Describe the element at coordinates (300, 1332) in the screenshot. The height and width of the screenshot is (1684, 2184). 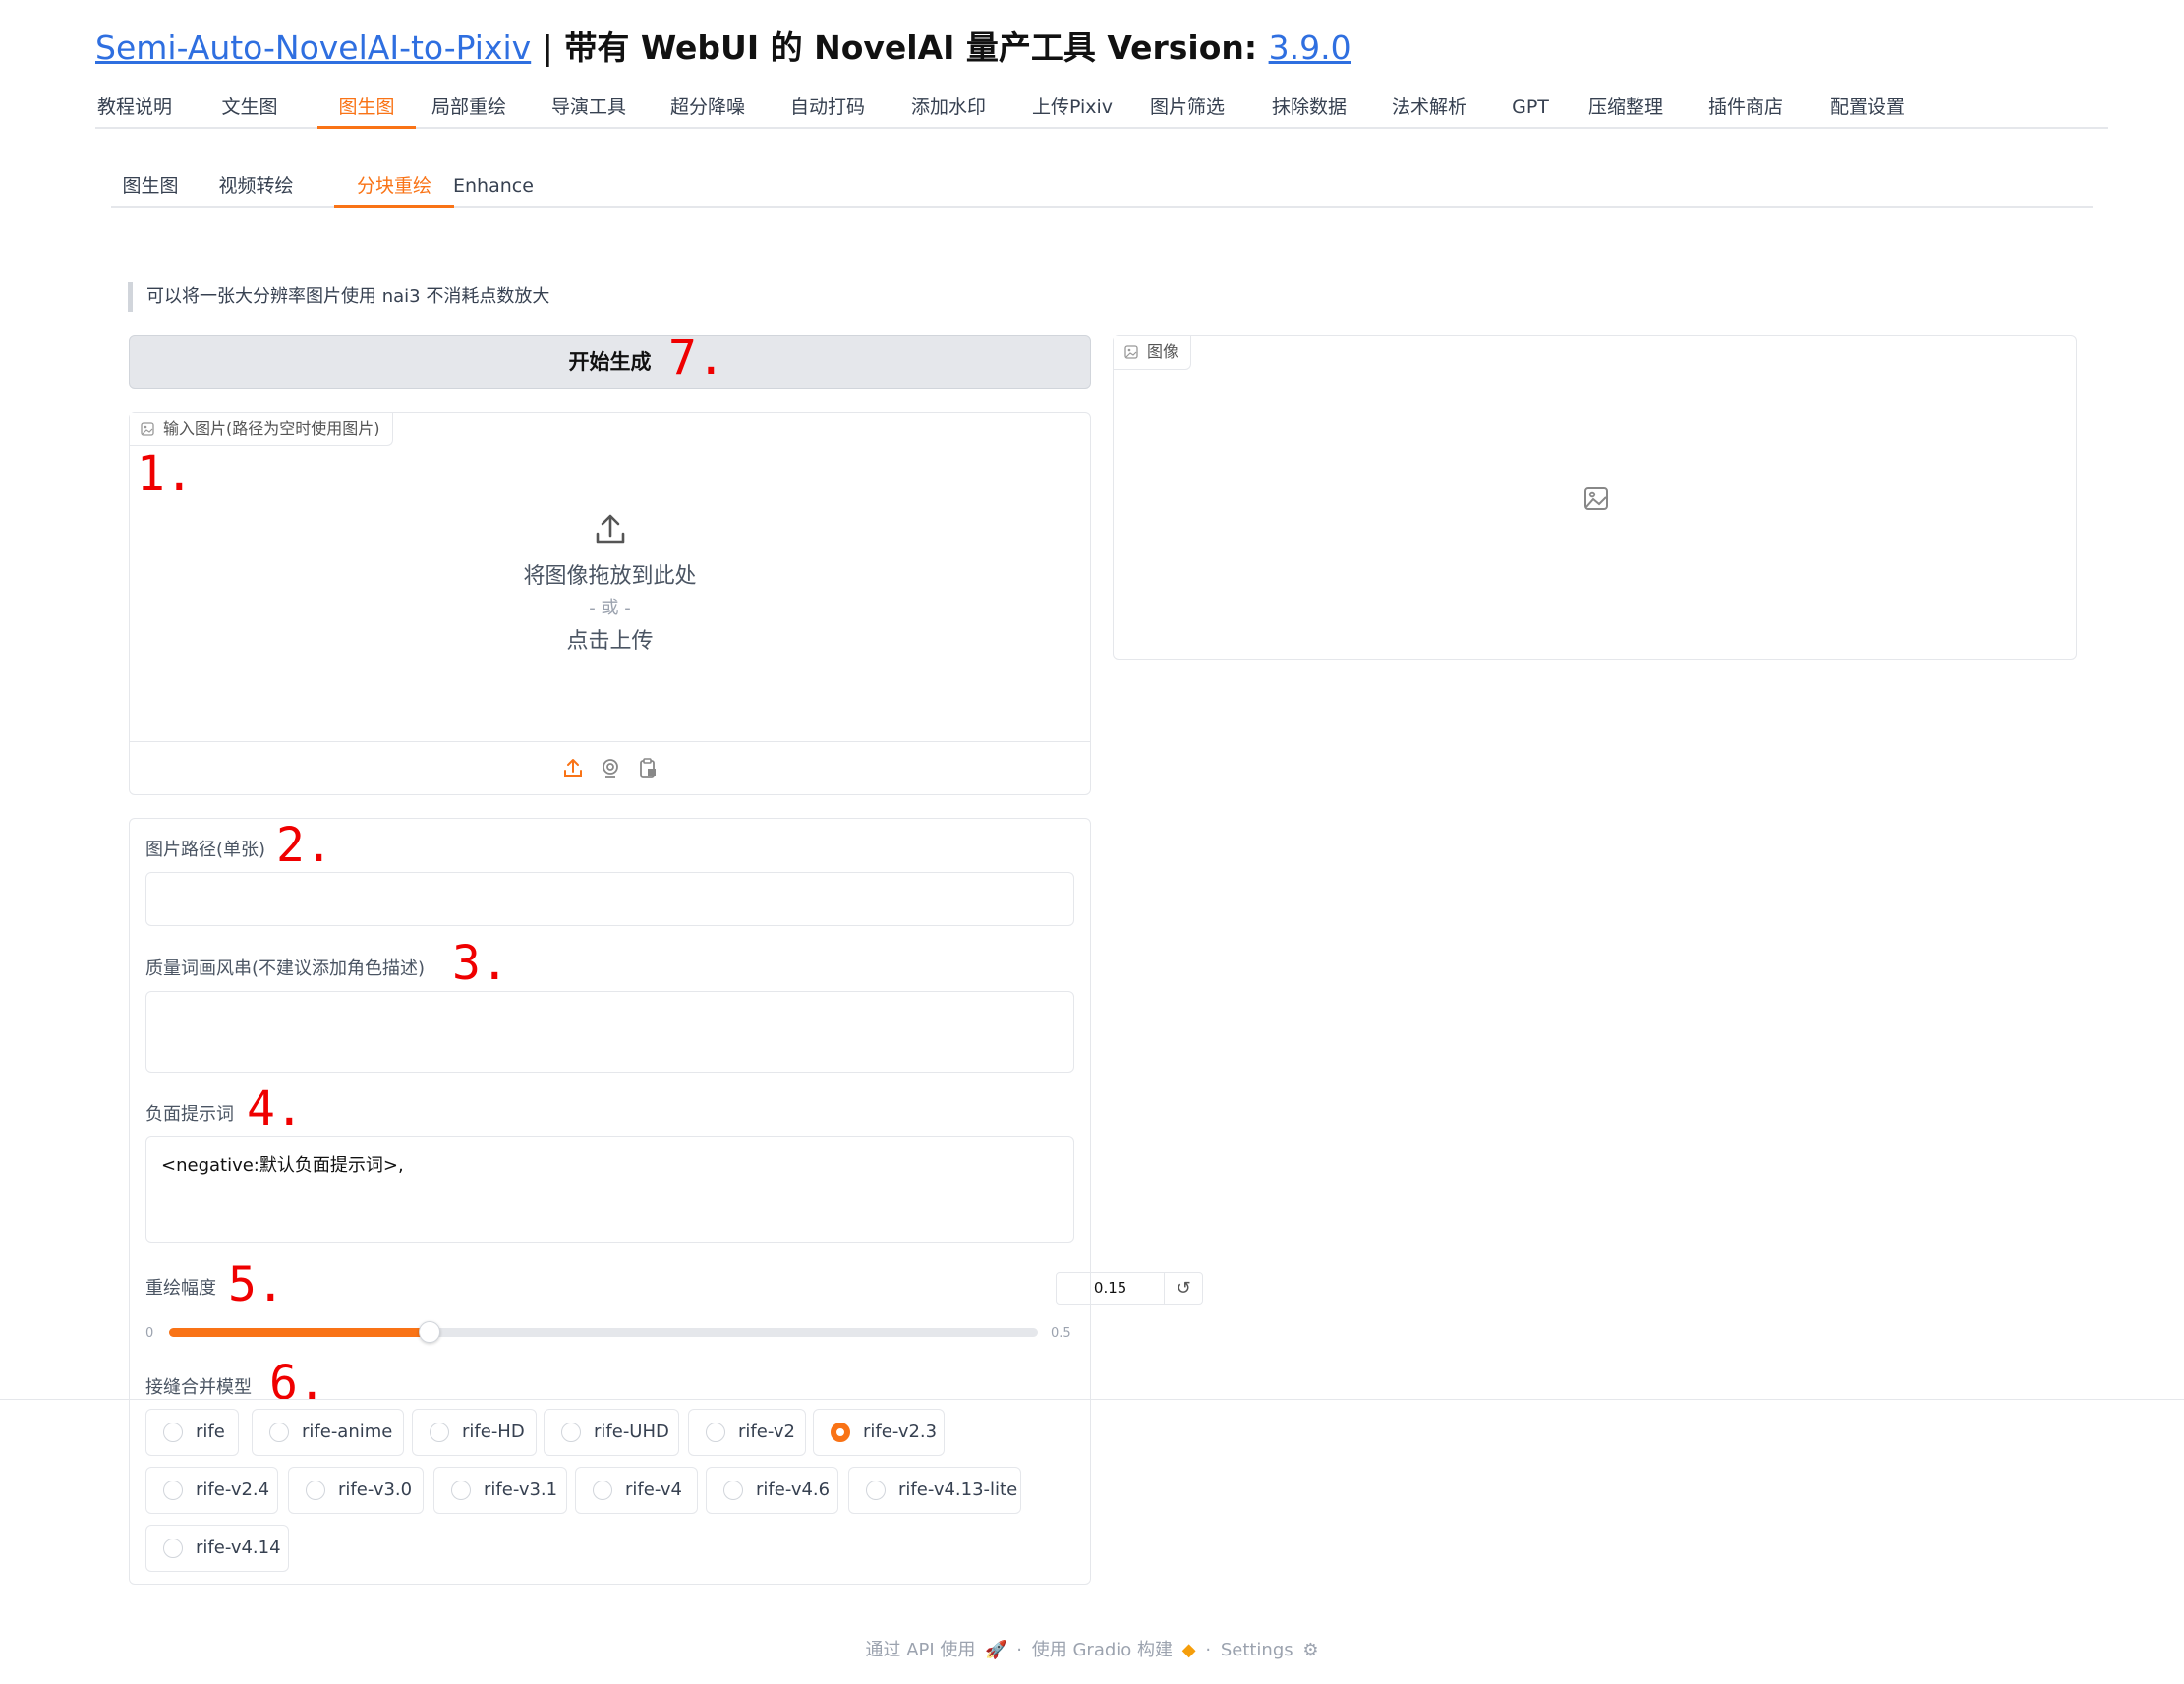
I see `slider-fill` at that location.